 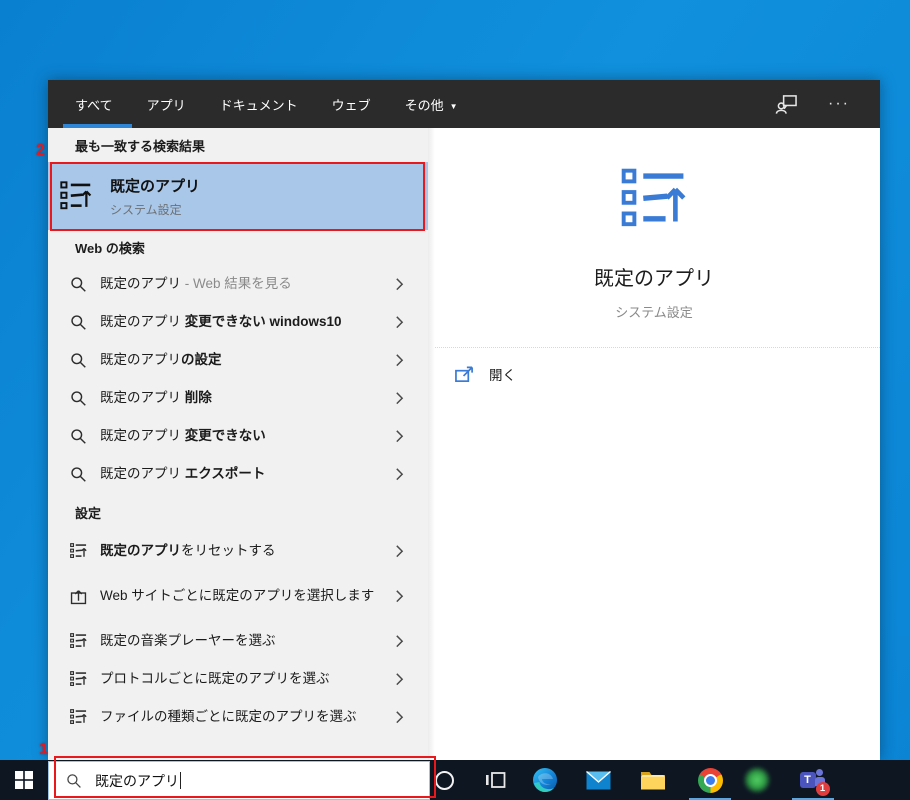 What do you see at coordinates (786, 104) in the screenshot?
I see `feedback-icon` at bounding box center [786, 104].